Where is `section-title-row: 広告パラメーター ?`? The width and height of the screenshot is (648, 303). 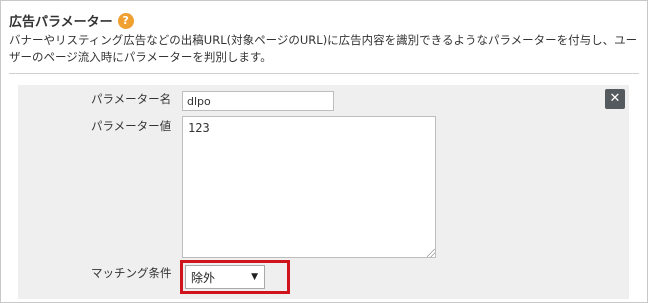
section-title-row: 広告パラメーター ? is located at coordinates (71, 20).